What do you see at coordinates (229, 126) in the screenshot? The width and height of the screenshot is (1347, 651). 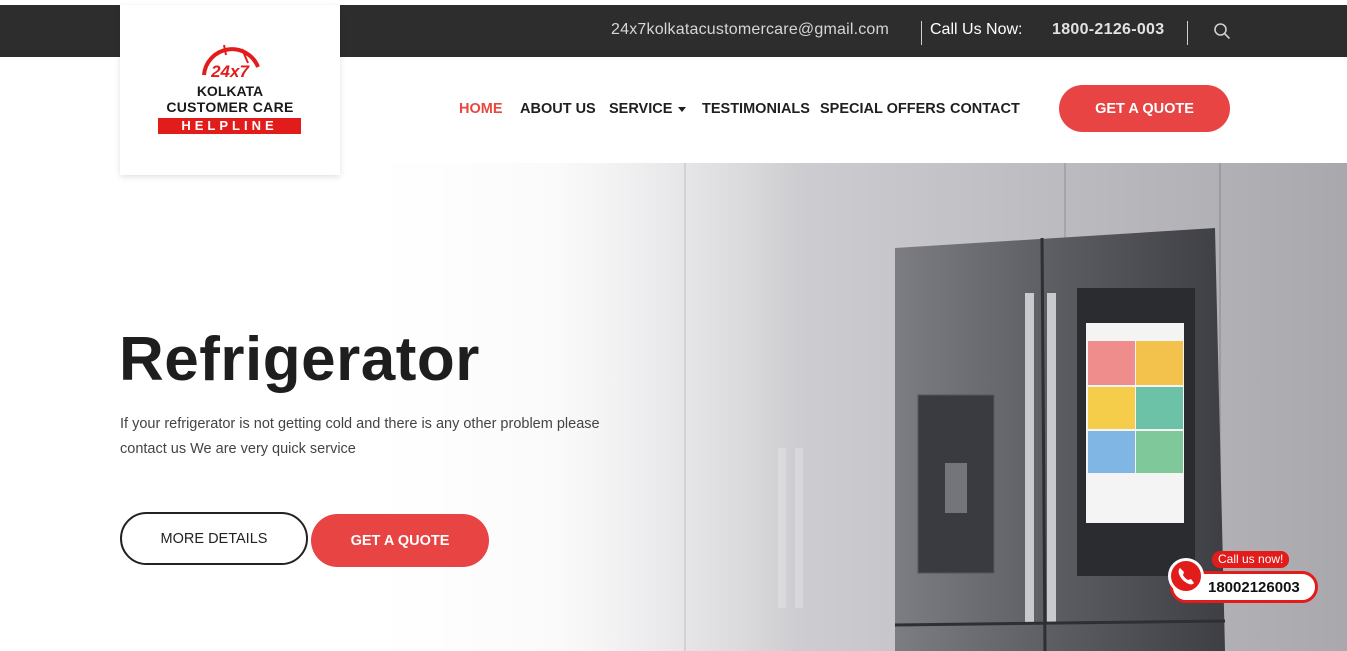 I see `logo-line-3: HELPLINE` at bounding box center [229, 126].